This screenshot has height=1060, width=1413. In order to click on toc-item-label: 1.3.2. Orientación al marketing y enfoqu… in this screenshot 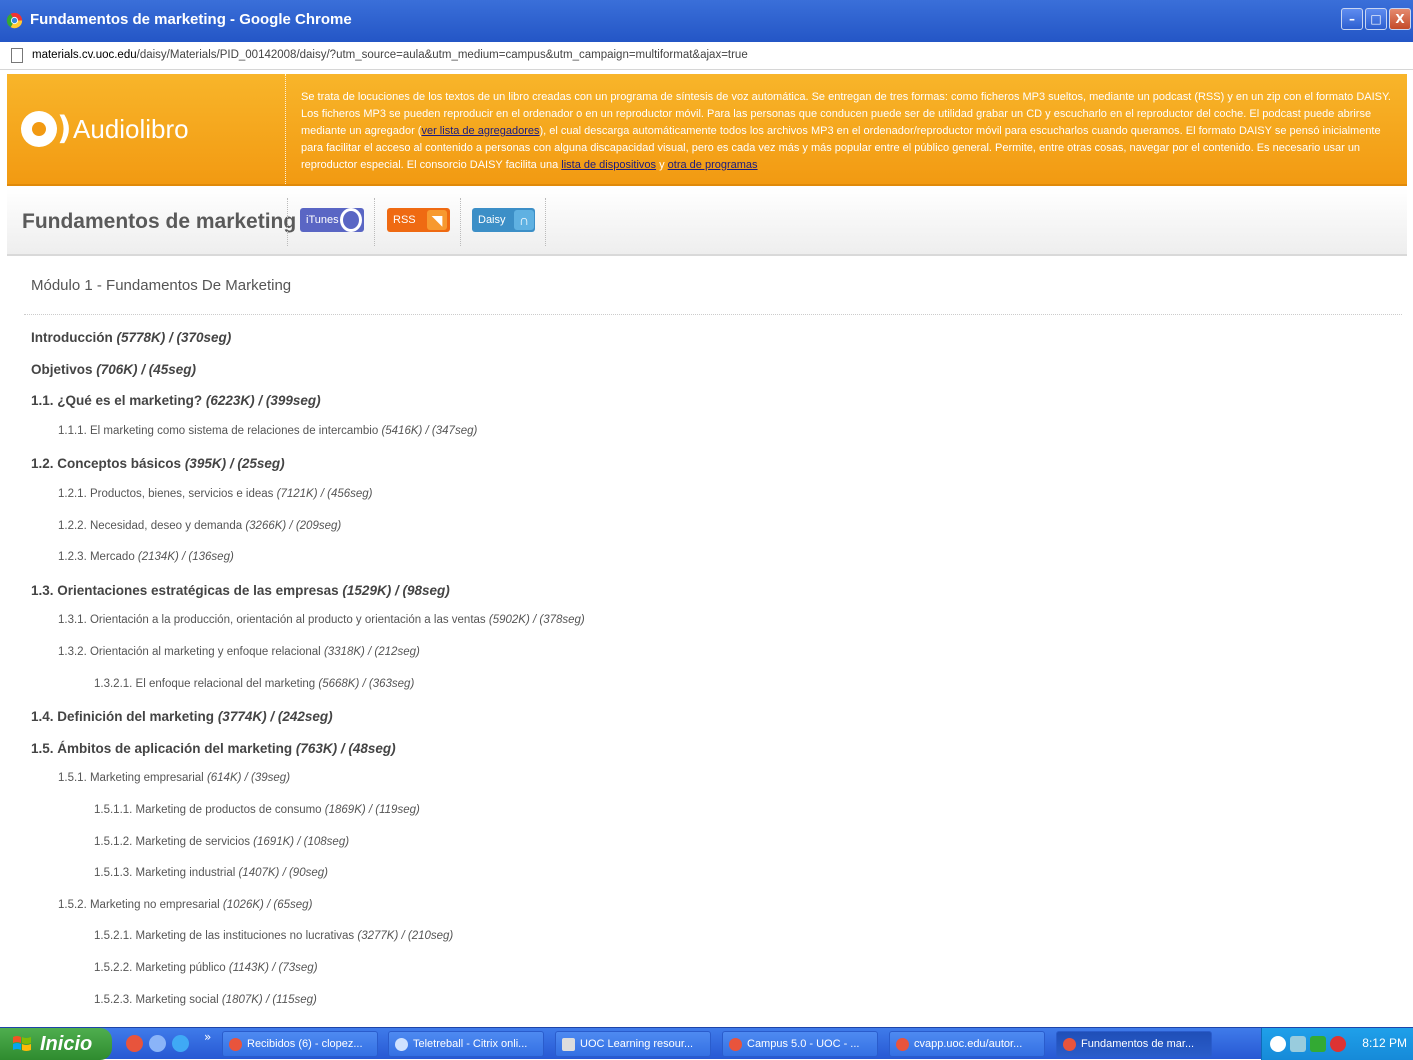, I will do `click(191, 652)`.